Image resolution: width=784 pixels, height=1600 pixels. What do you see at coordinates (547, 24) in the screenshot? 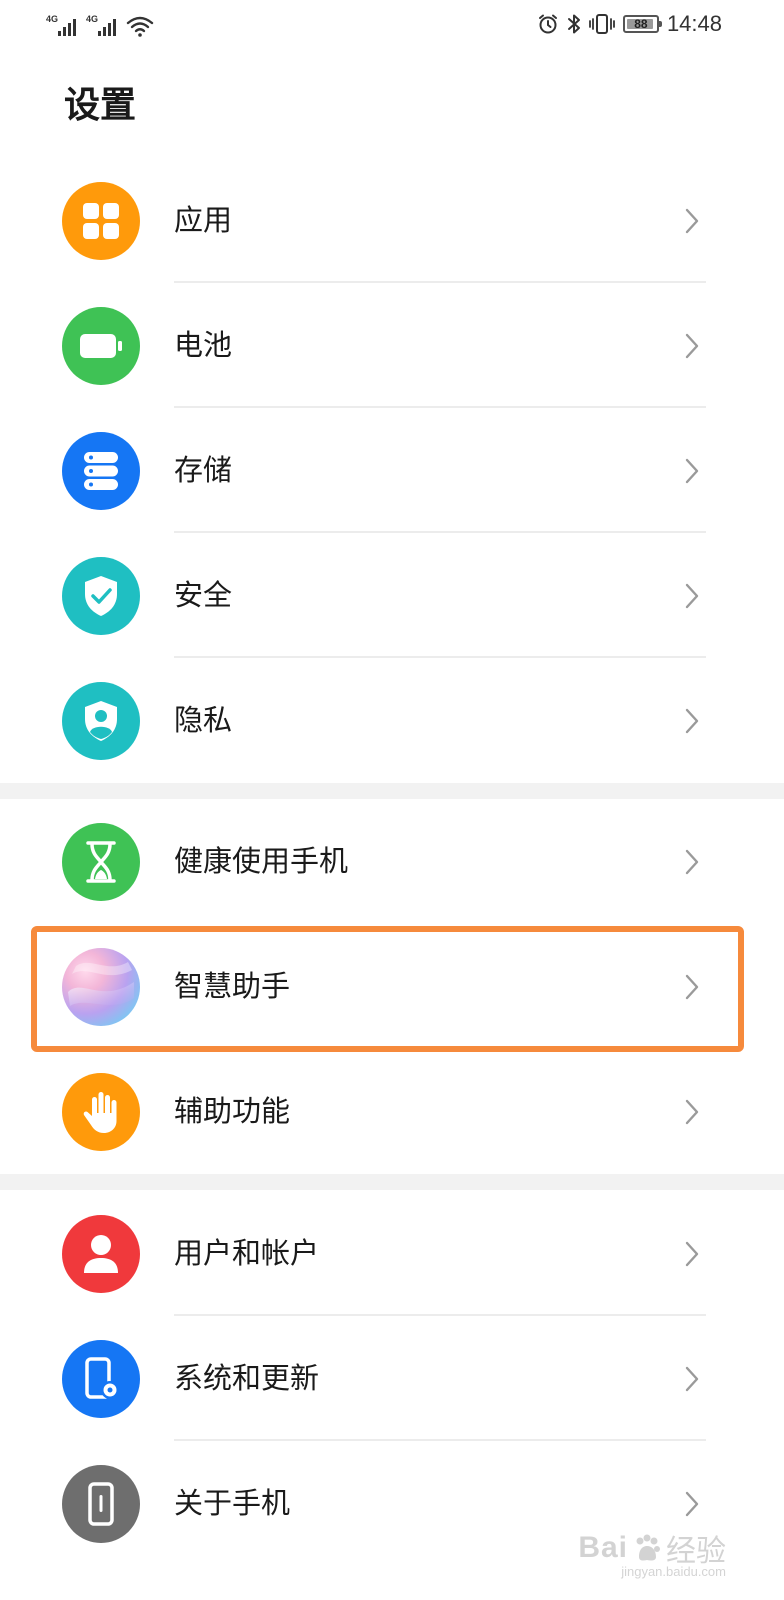
I see `alarm-icon` at bounding box center [547, 24].